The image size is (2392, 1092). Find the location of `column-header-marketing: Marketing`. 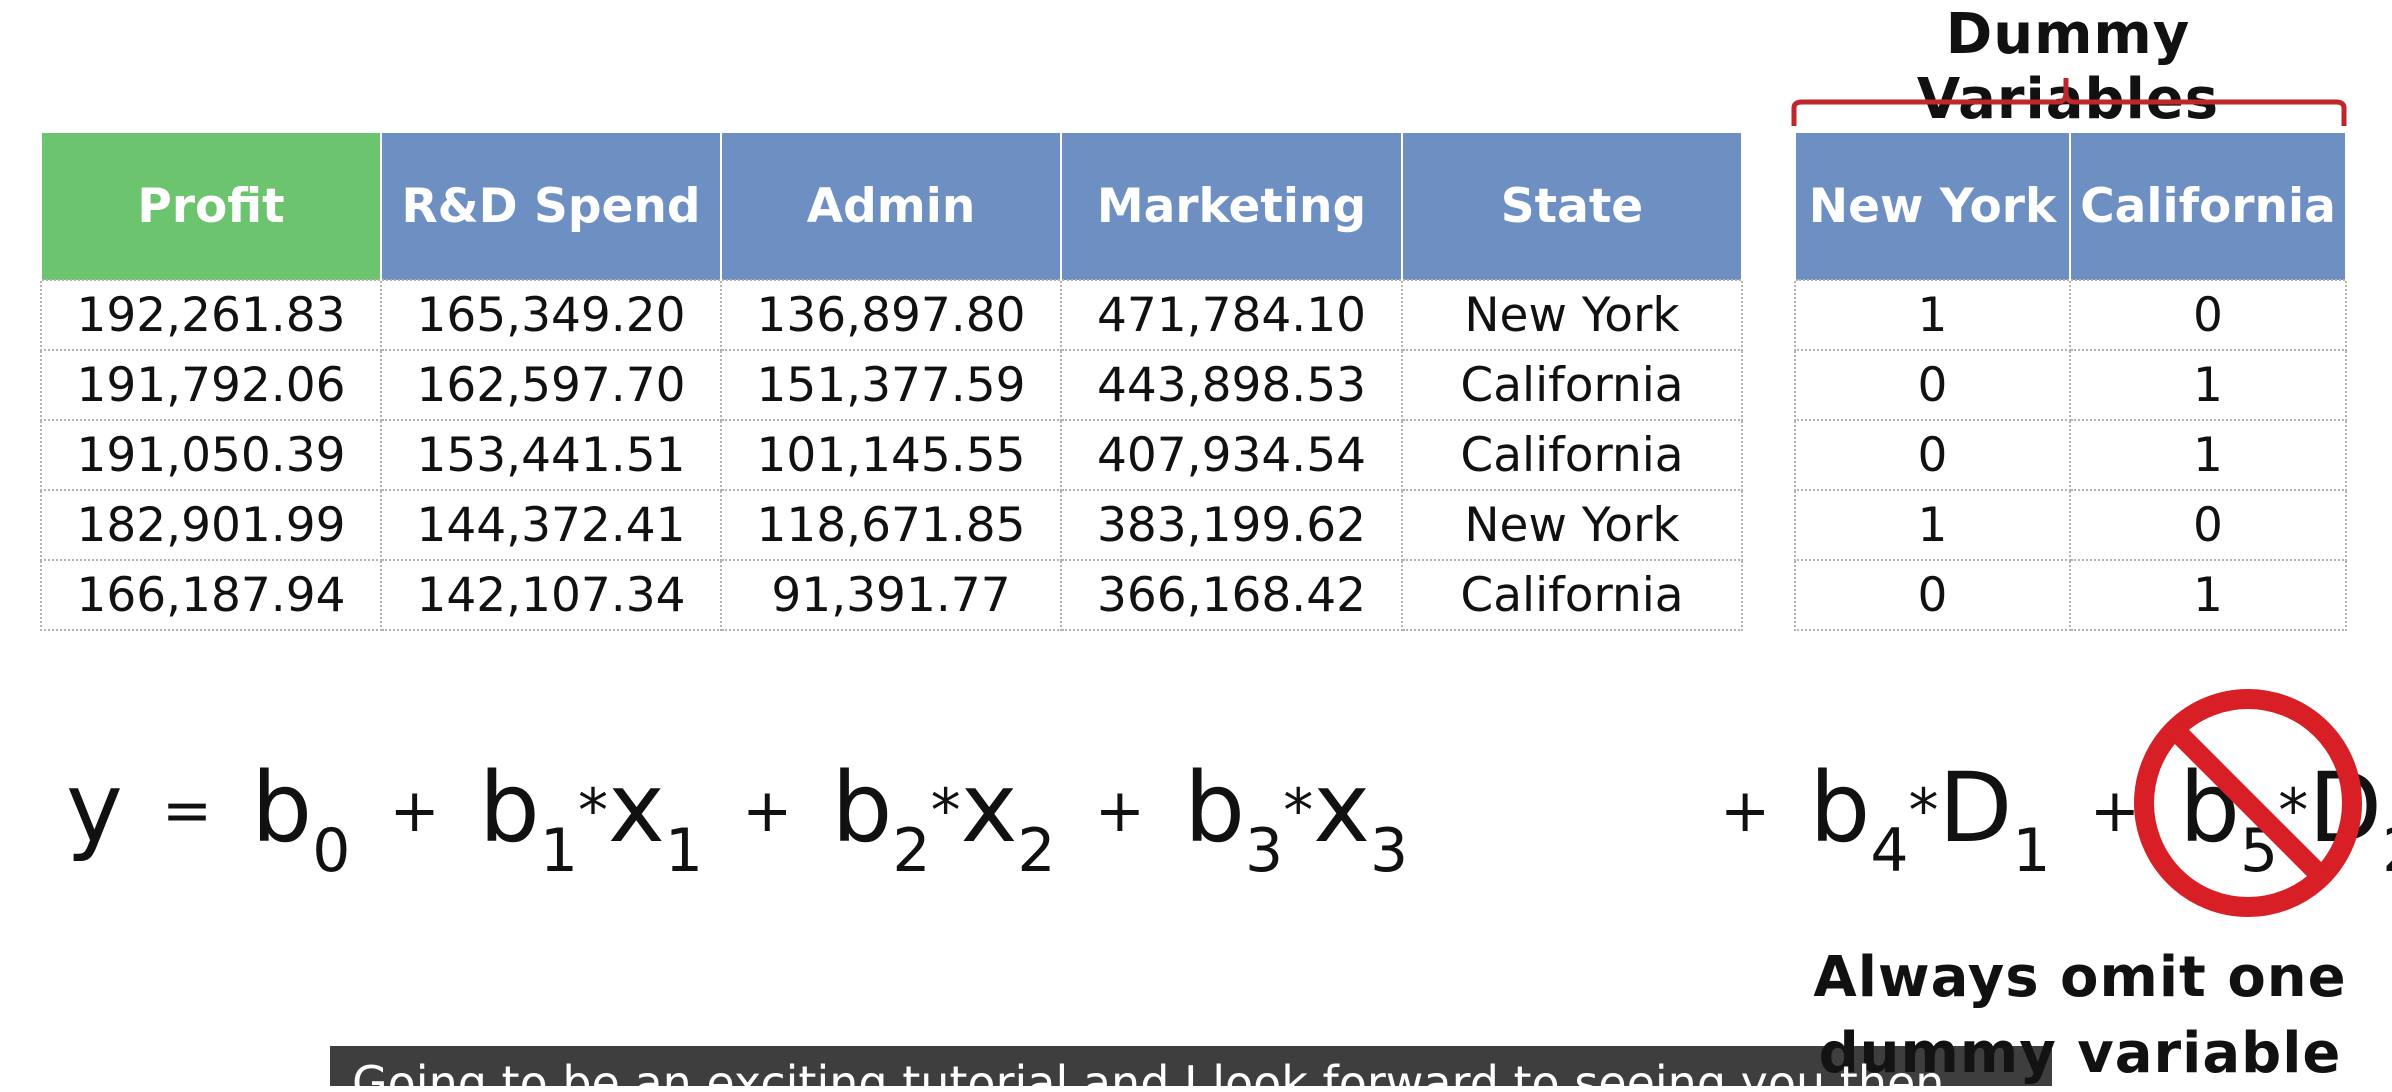

column-header-marketing: Marketing is located at coordinates (1231, 206).